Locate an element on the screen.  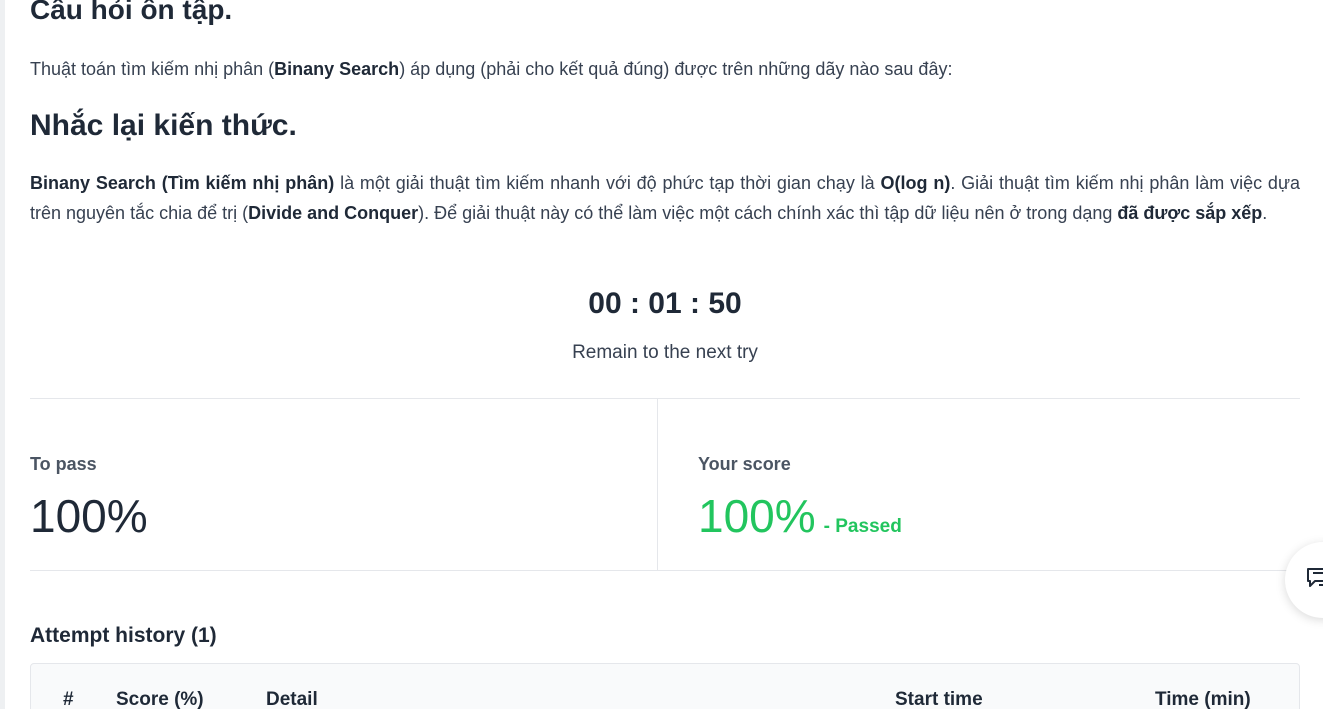
feedback-button is located at coordinates (1304, 580).